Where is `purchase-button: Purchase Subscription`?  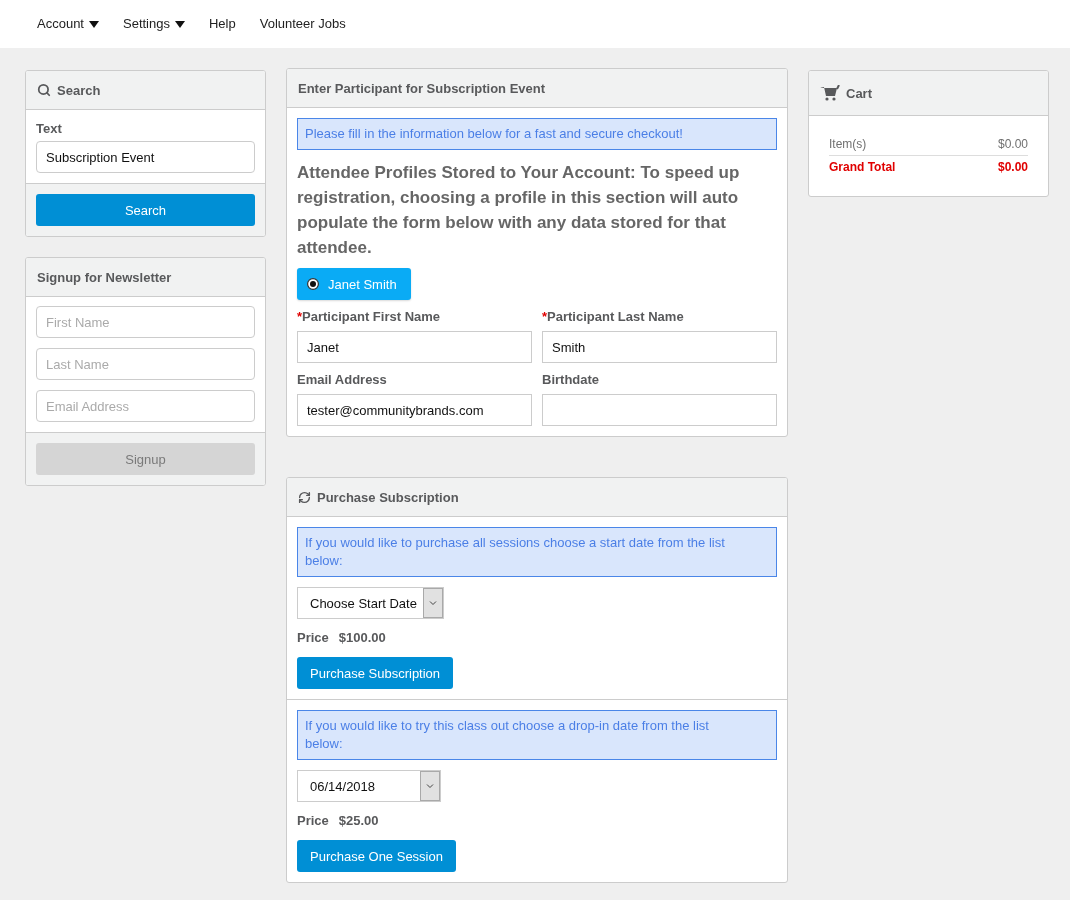 purchase-button: Purchase Subscription is located at coordinates (375, 673).